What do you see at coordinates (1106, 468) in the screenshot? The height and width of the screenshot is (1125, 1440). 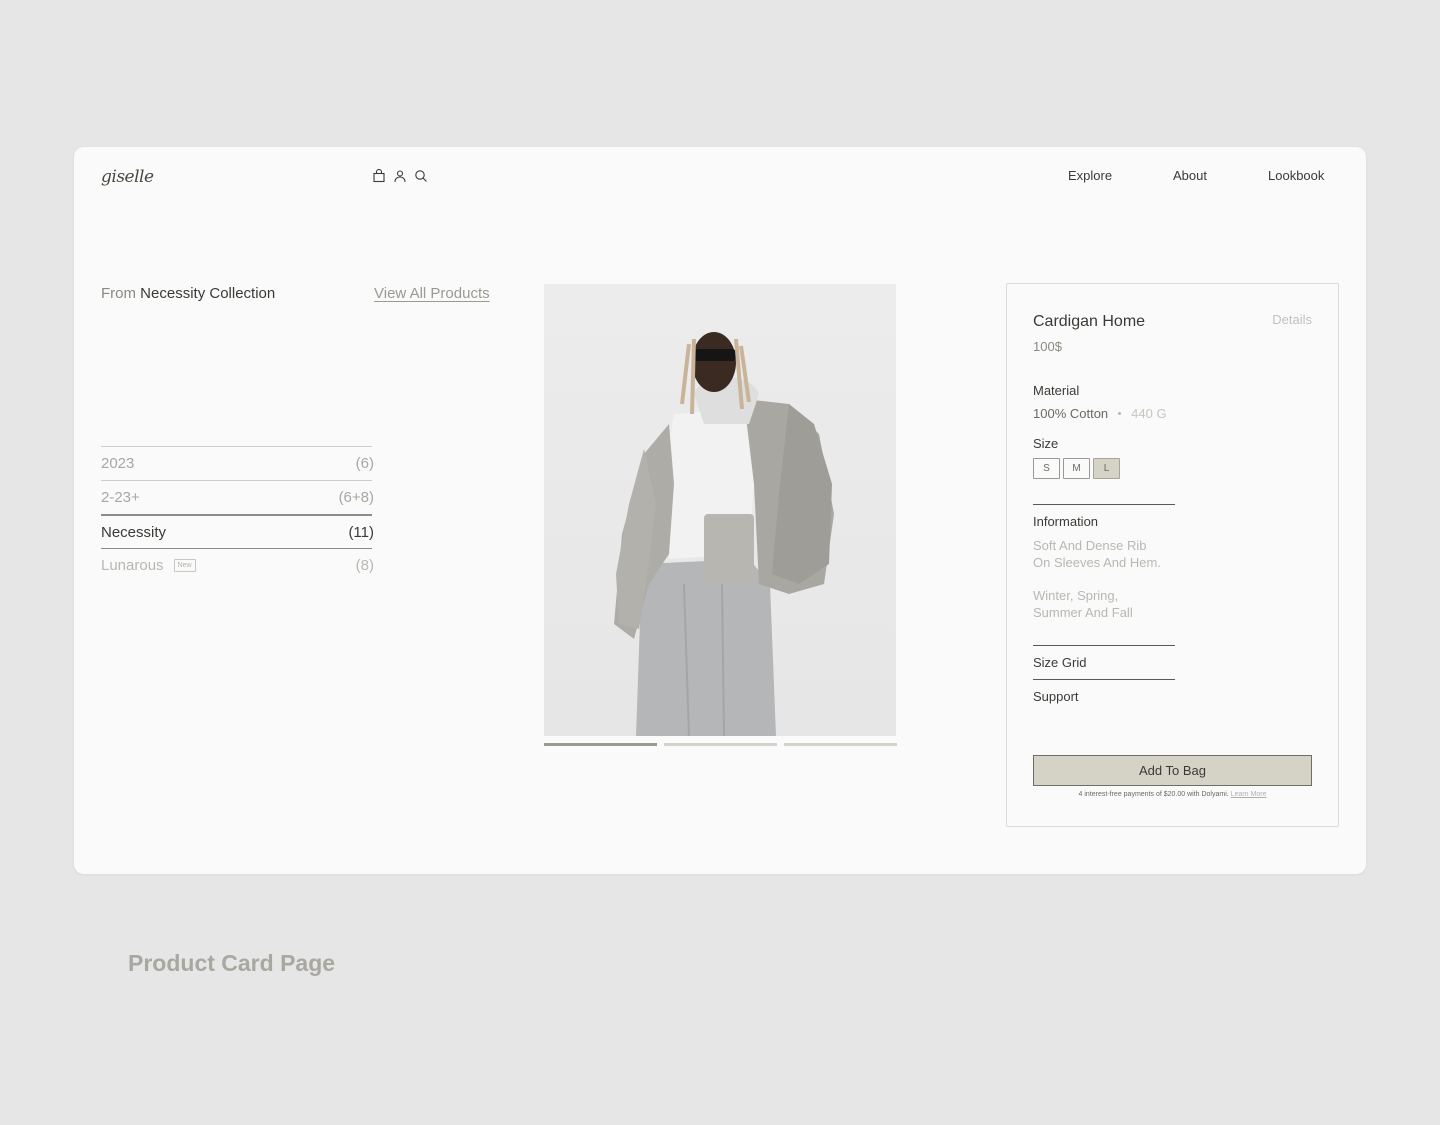 I see `size-option-l: L` at bounding box center [1106, 468].